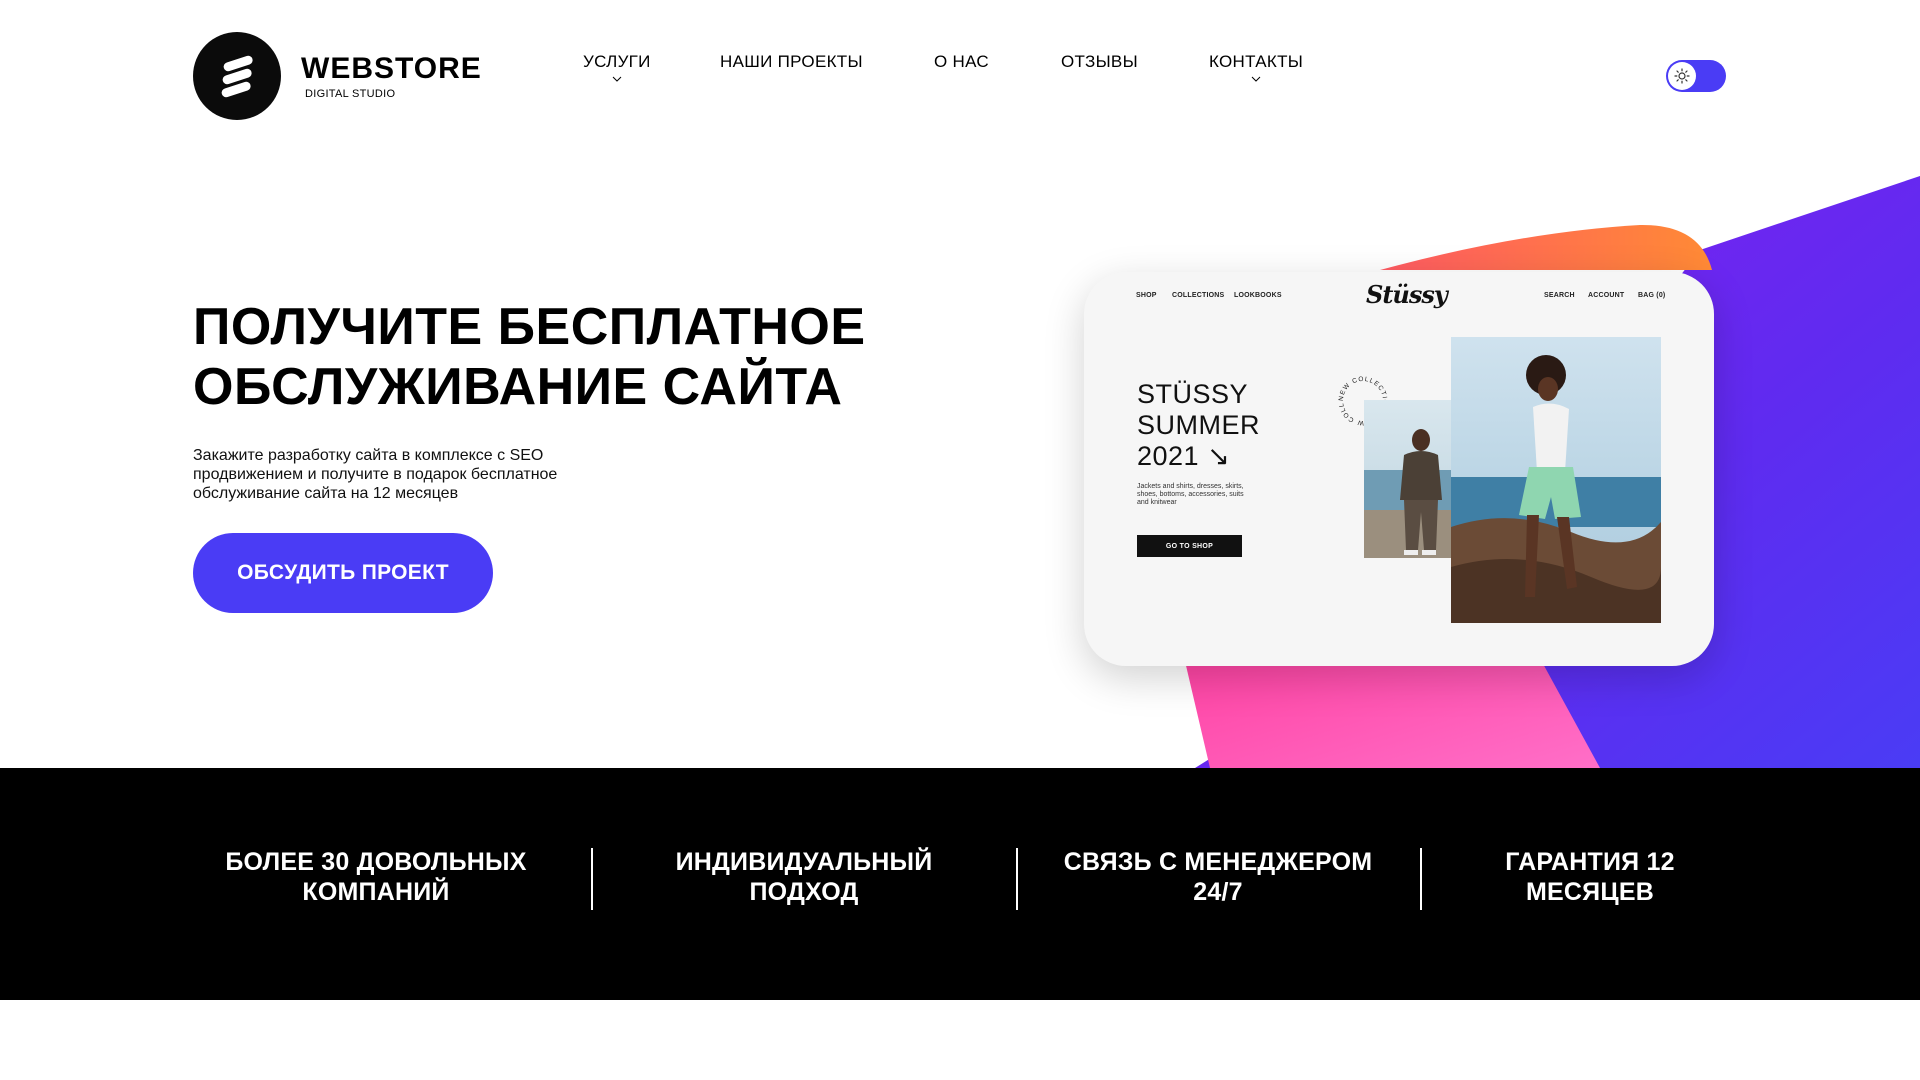 The image size is (1920, 1080). I want to click on nav-item-projects: НАШИ ПРОЕКТЫ, so click(791, 62).